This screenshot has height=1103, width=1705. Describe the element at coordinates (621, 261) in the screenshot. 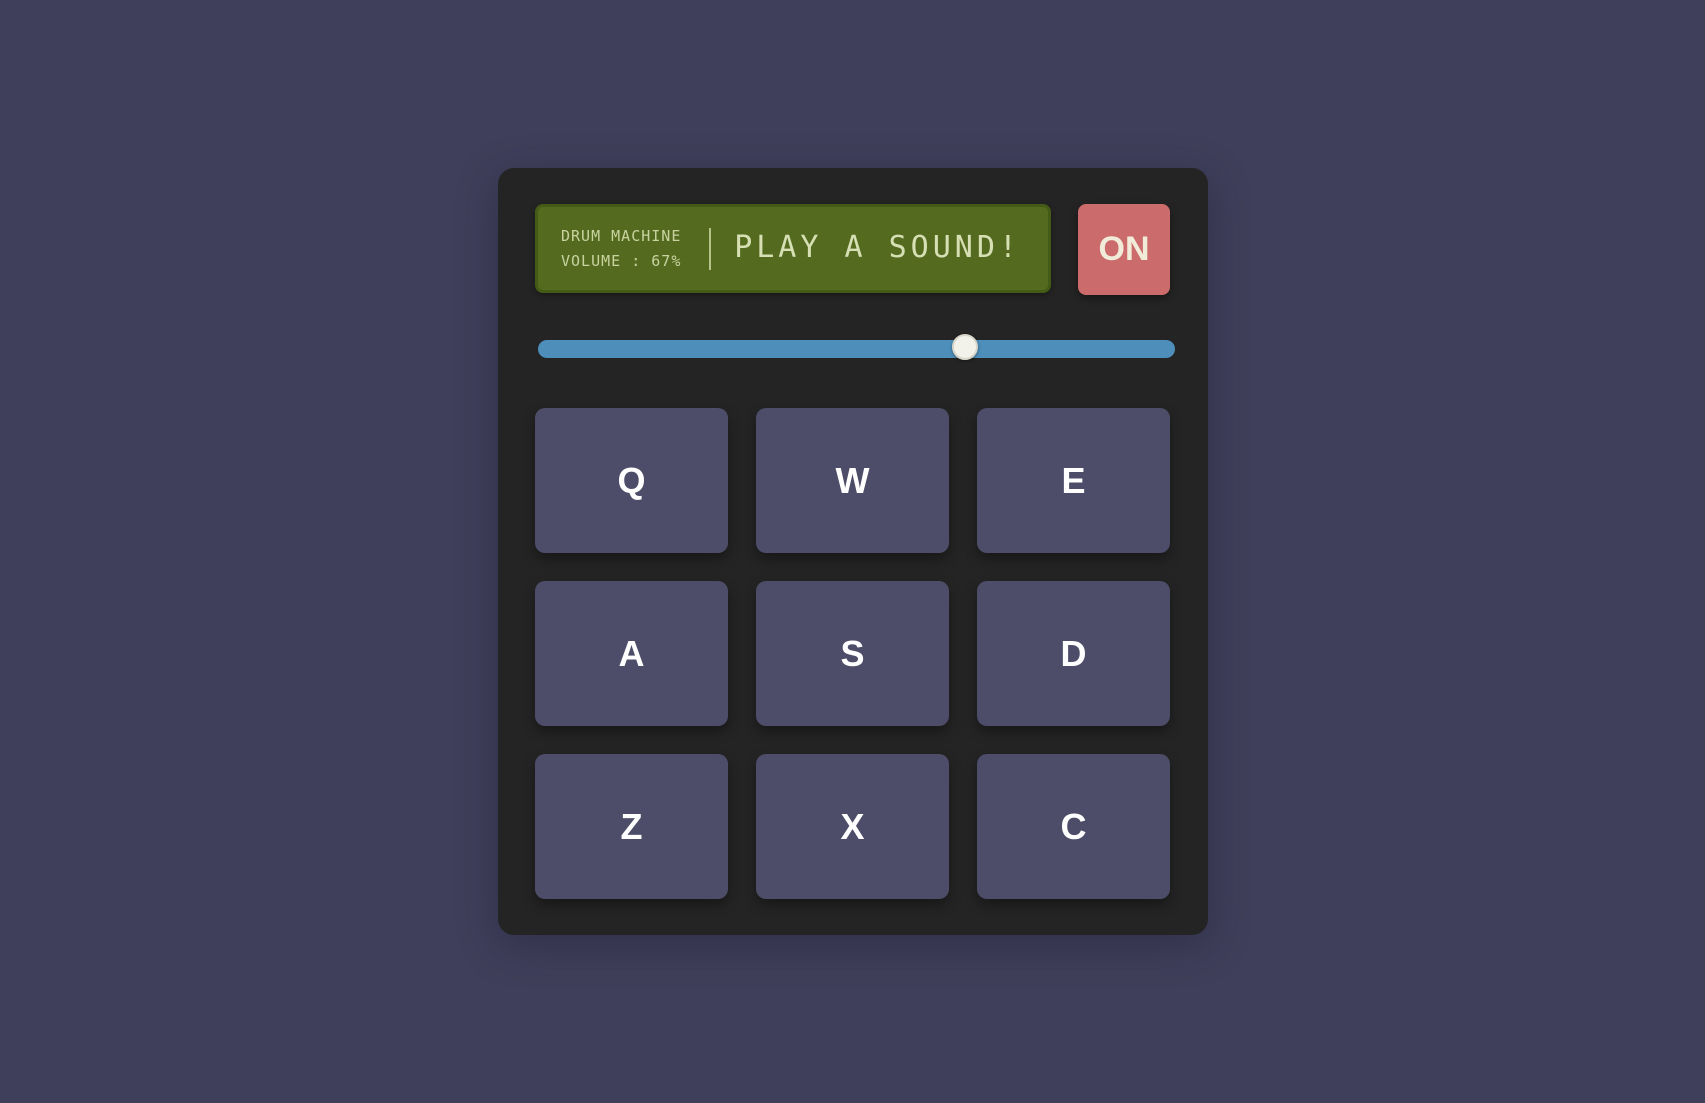

I see `volume-readout: VOLUME : 67%` at that location.